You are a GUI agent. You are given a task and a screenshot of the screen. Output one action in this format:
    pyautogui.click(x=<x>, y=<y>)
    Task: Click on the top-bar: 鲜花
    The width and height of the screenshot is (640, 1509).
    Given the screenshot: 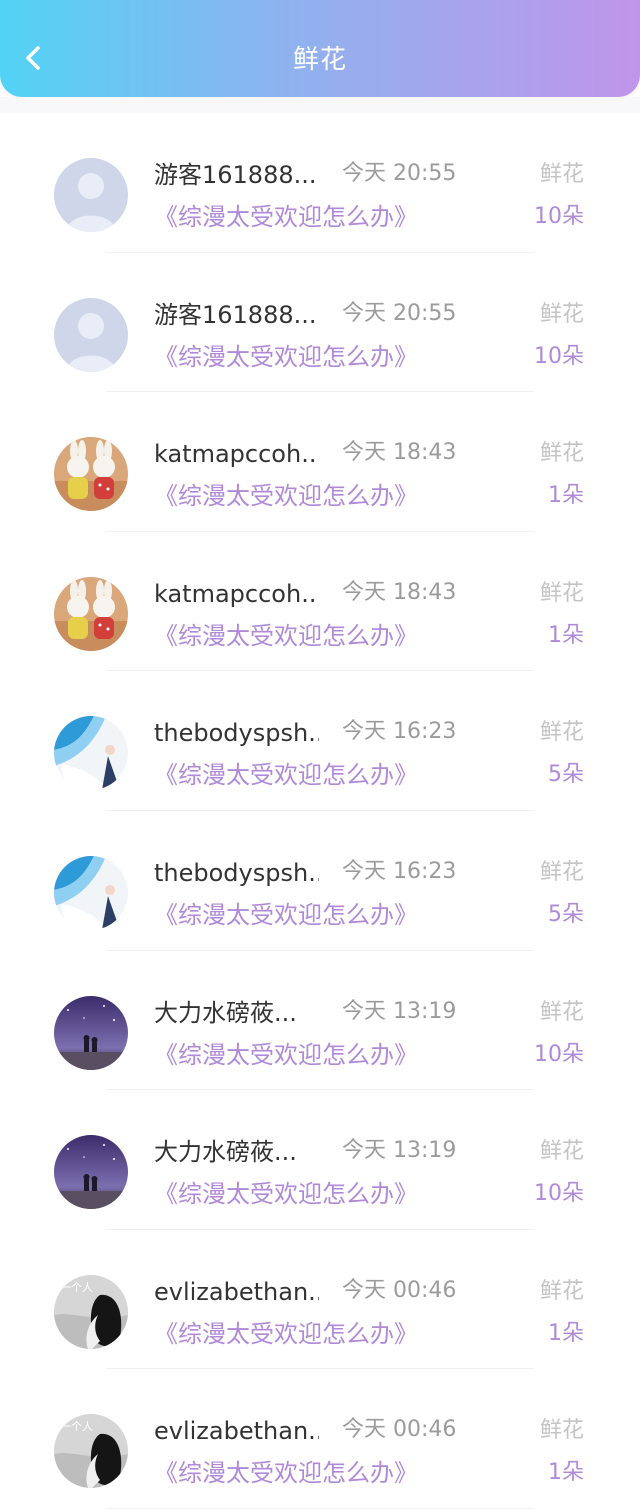 What is the action you would take?
    pyautogui.click(x=320, y=48)
    